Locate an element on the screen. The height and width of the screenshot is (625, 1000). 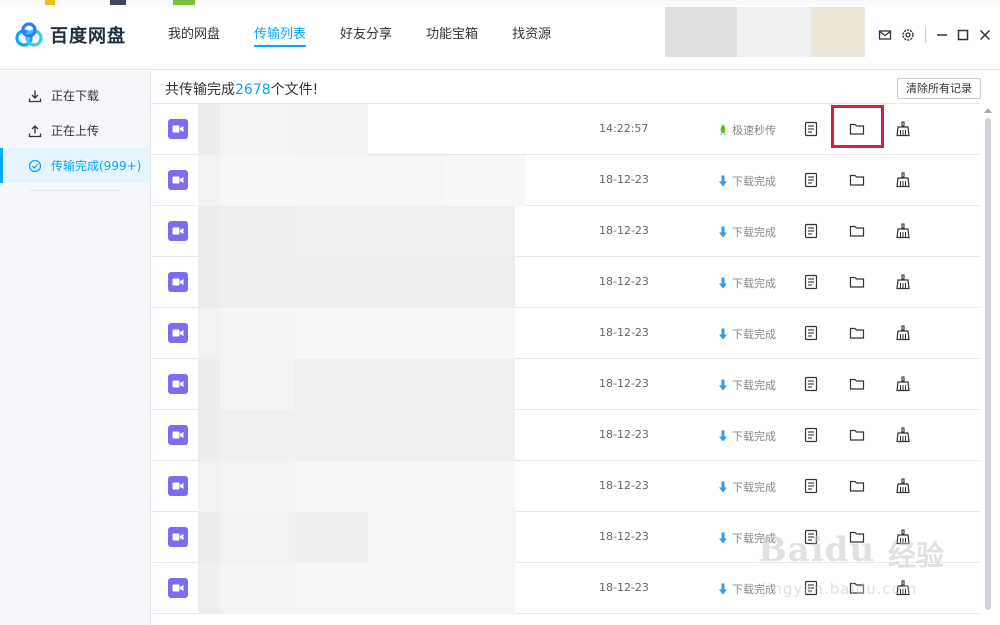
download-icon is located at coordinates (35, 96).